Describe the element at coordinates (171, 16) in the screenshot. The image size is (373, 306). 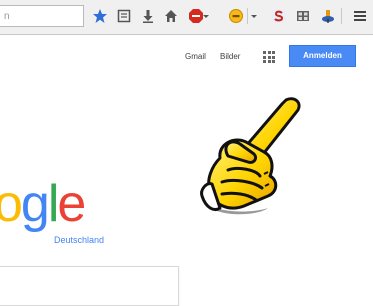
I see `home-icon` at that location.